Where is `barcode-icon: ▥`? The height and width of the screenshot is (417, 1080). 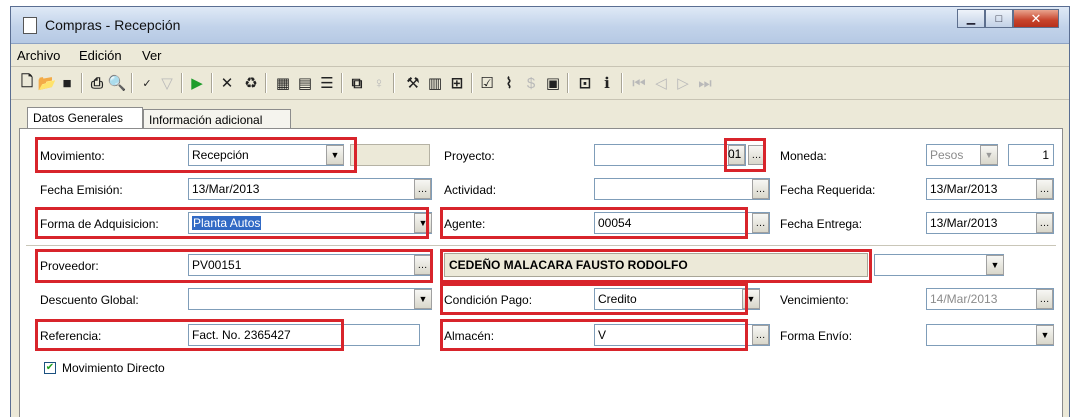
barcode-icon: ▥ is located at coordinates (435, 83).